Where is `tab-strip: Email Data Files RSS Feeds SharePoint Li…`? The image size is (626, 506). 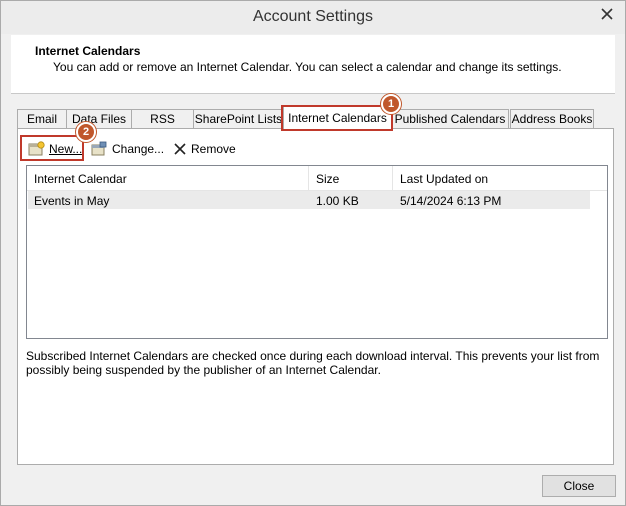 tab-strip: Email Data Files RSS Feeds SharePoint Li… is located at coordinates (307, 123).